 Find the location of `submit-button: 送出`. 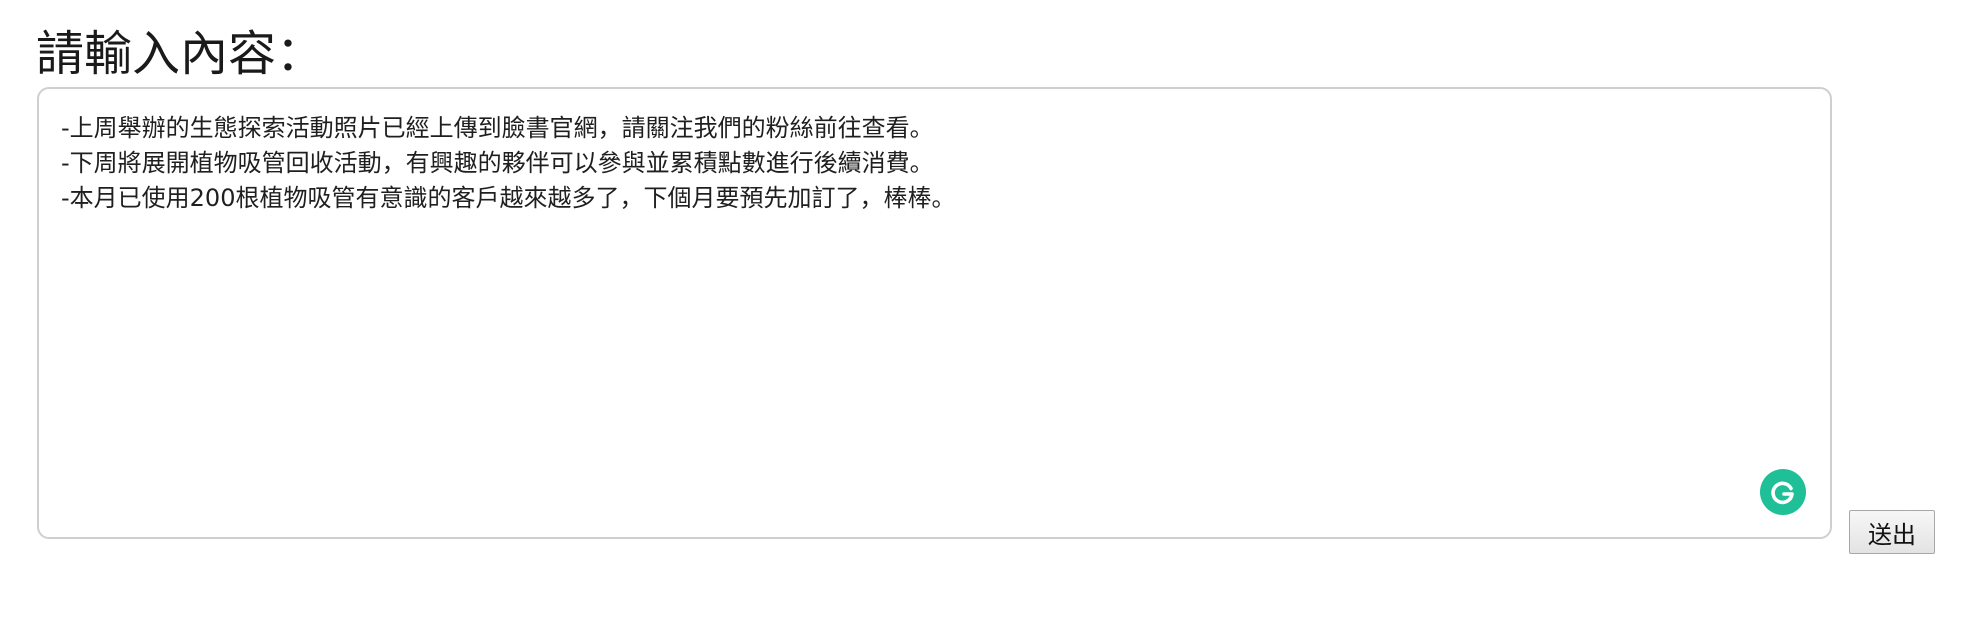

submit-button: 送出 is located at coordinates (1892, 532).